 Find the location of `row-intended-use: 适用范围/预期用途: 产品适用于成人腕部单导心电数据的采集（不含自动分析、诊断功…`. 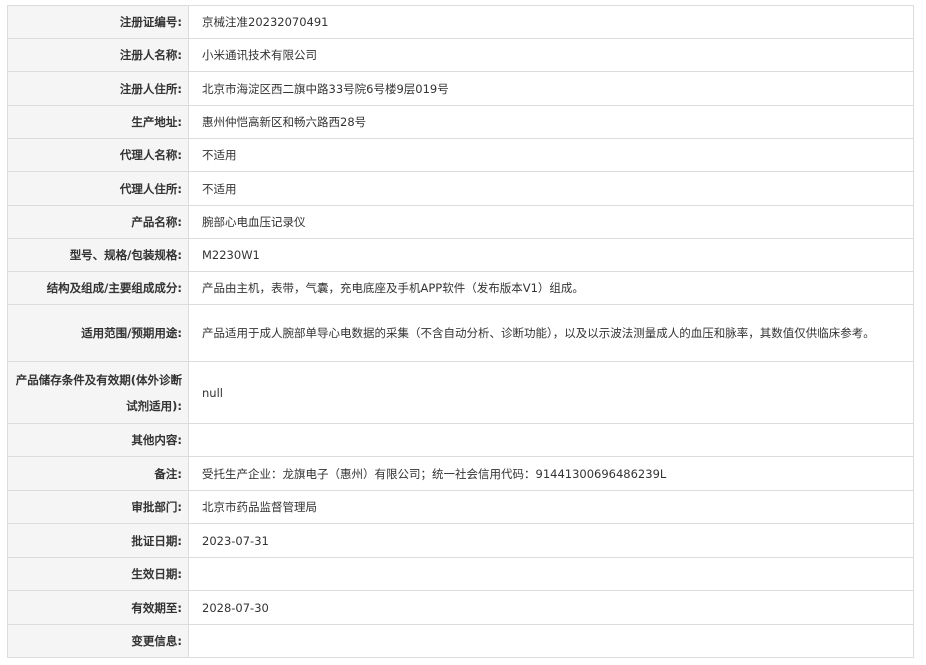

row-intended-use: 适用范围/预期用途: 产品适用于成人腕部单导心电数据的采集（不含自动分析、诊断功… is located at coordinates (460, 333).